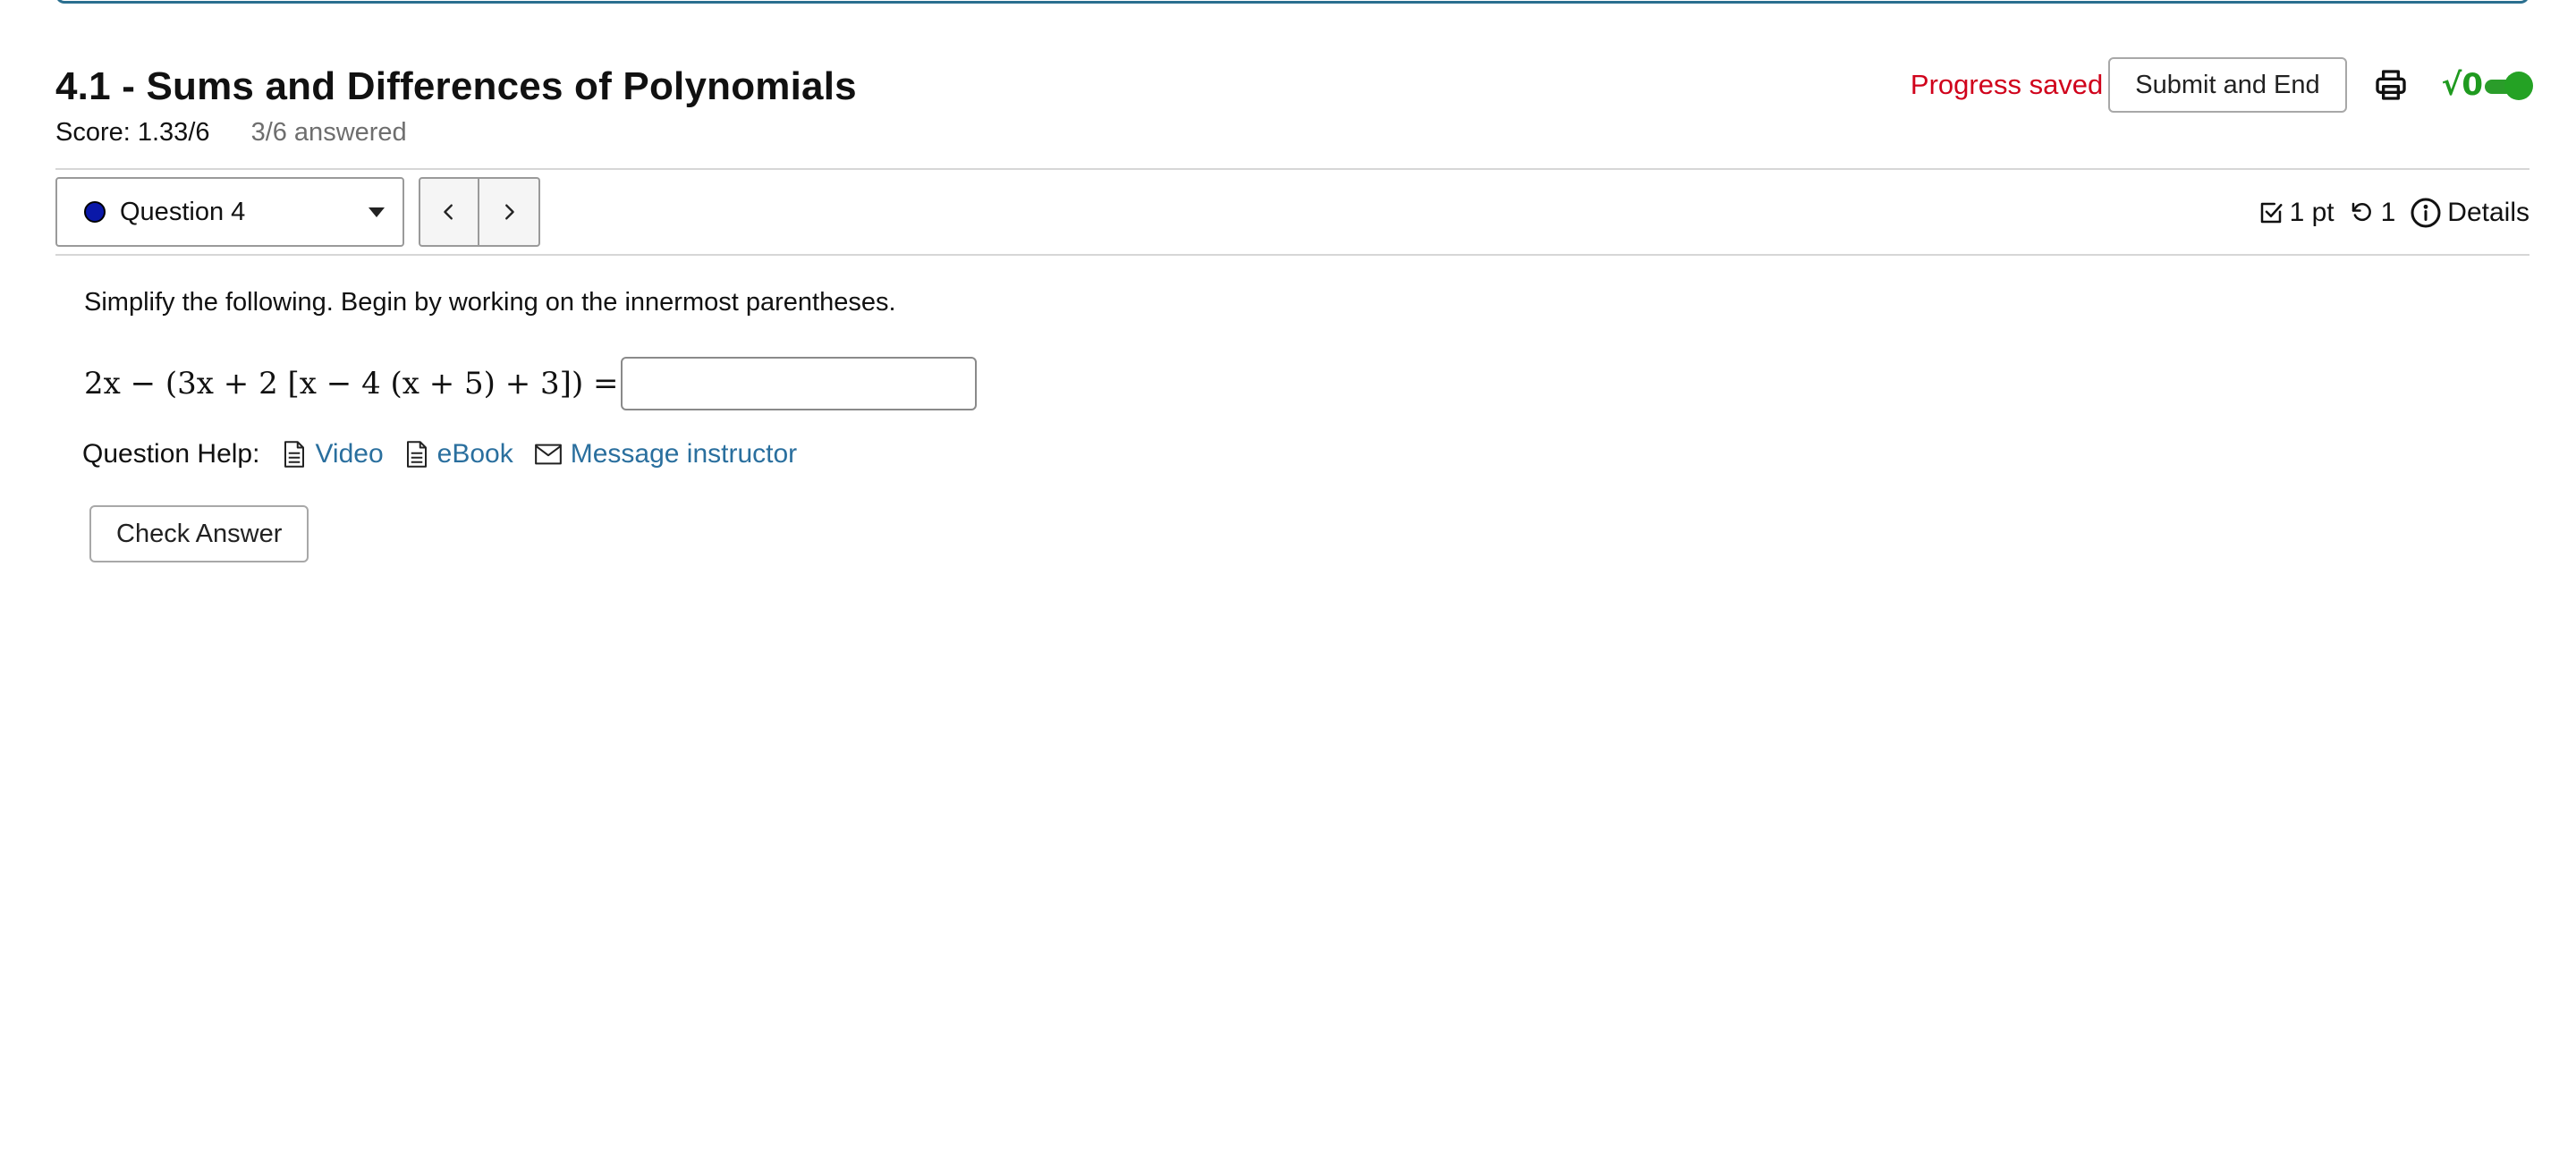  Describe the element at coordinates (2311, 212) in the screenshot. I see `points-value: 1 pt` at that location.